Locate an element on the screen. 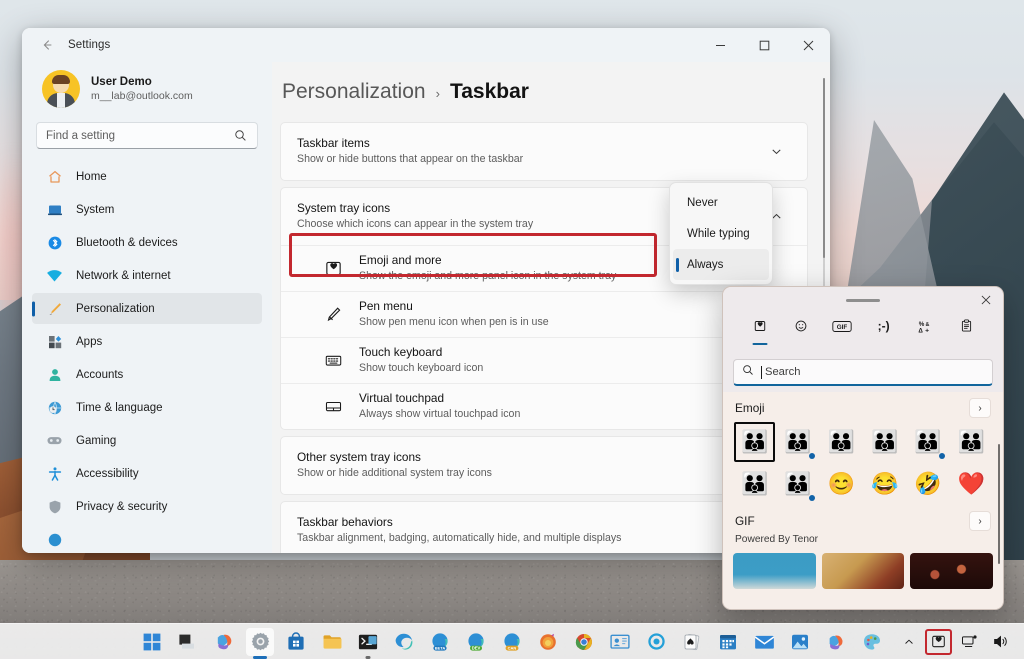 Image resolution: width=1024 pixels, height=659 pixels. accessibility-icon is located at coordinates (54, 473).